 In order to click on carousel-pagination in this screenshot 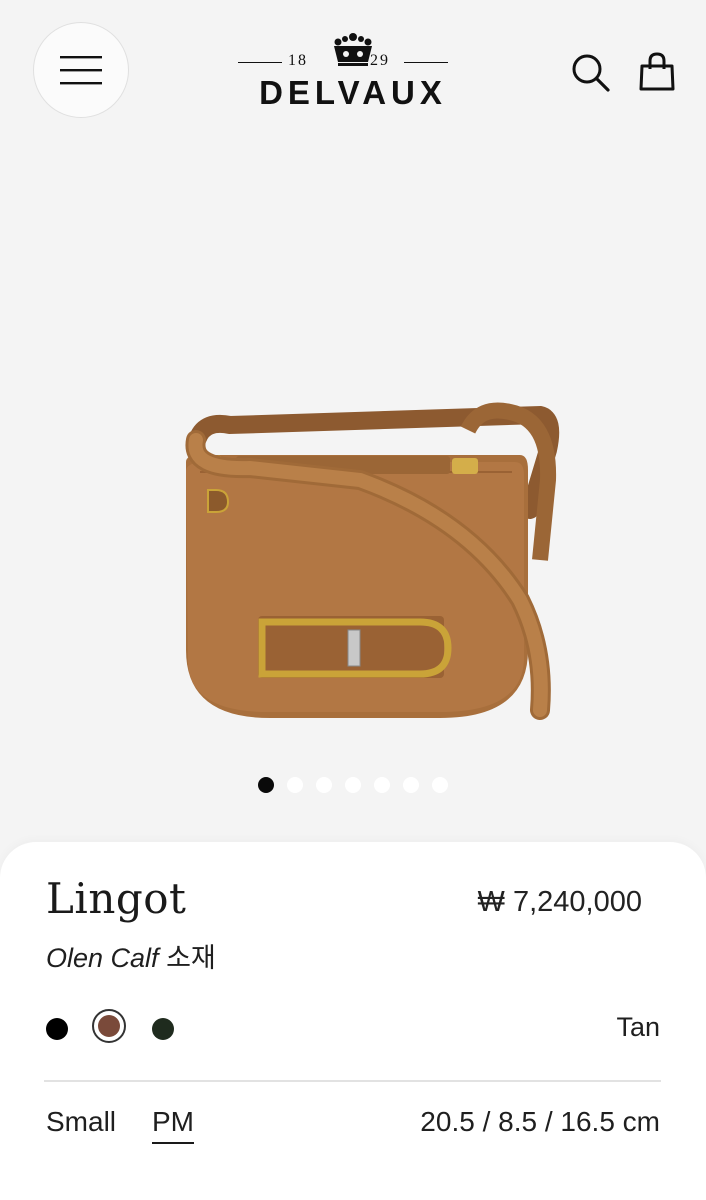, I will do `click(353, 785)`.